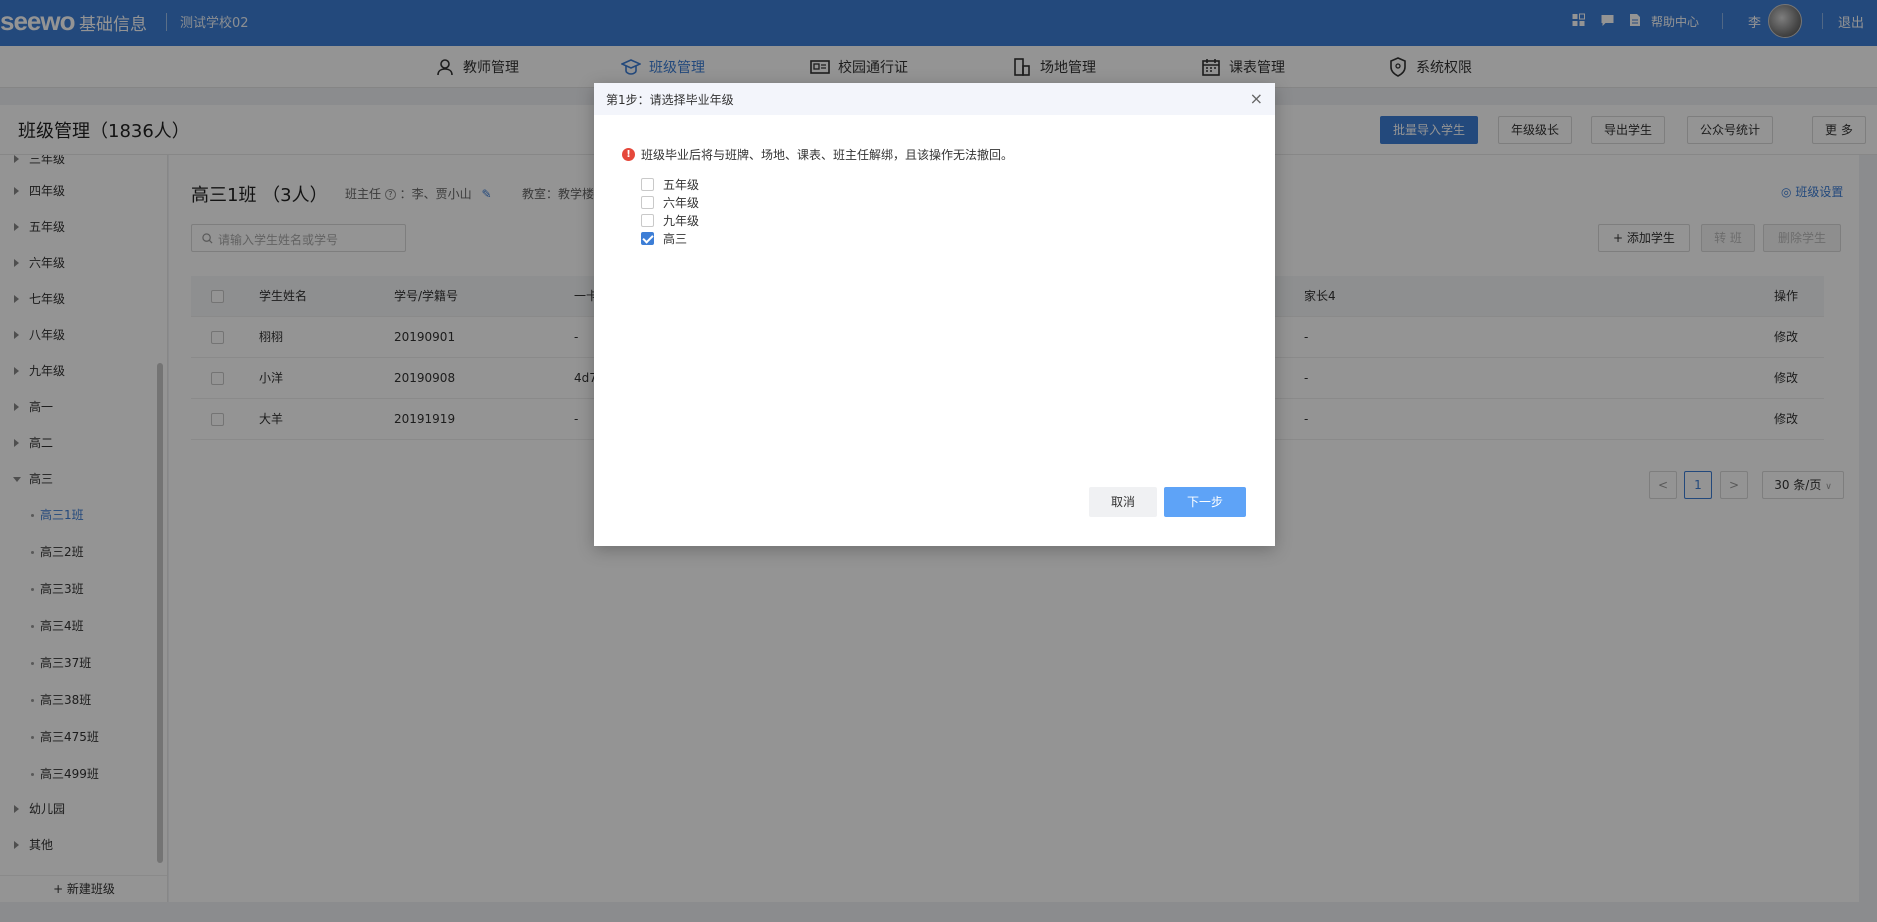 The image size is (1877, 922). What do you see at coordinates (1205, 502) in the screenshot?
I see `next-step-button: 下一步` at bounding box center [1205, 502].